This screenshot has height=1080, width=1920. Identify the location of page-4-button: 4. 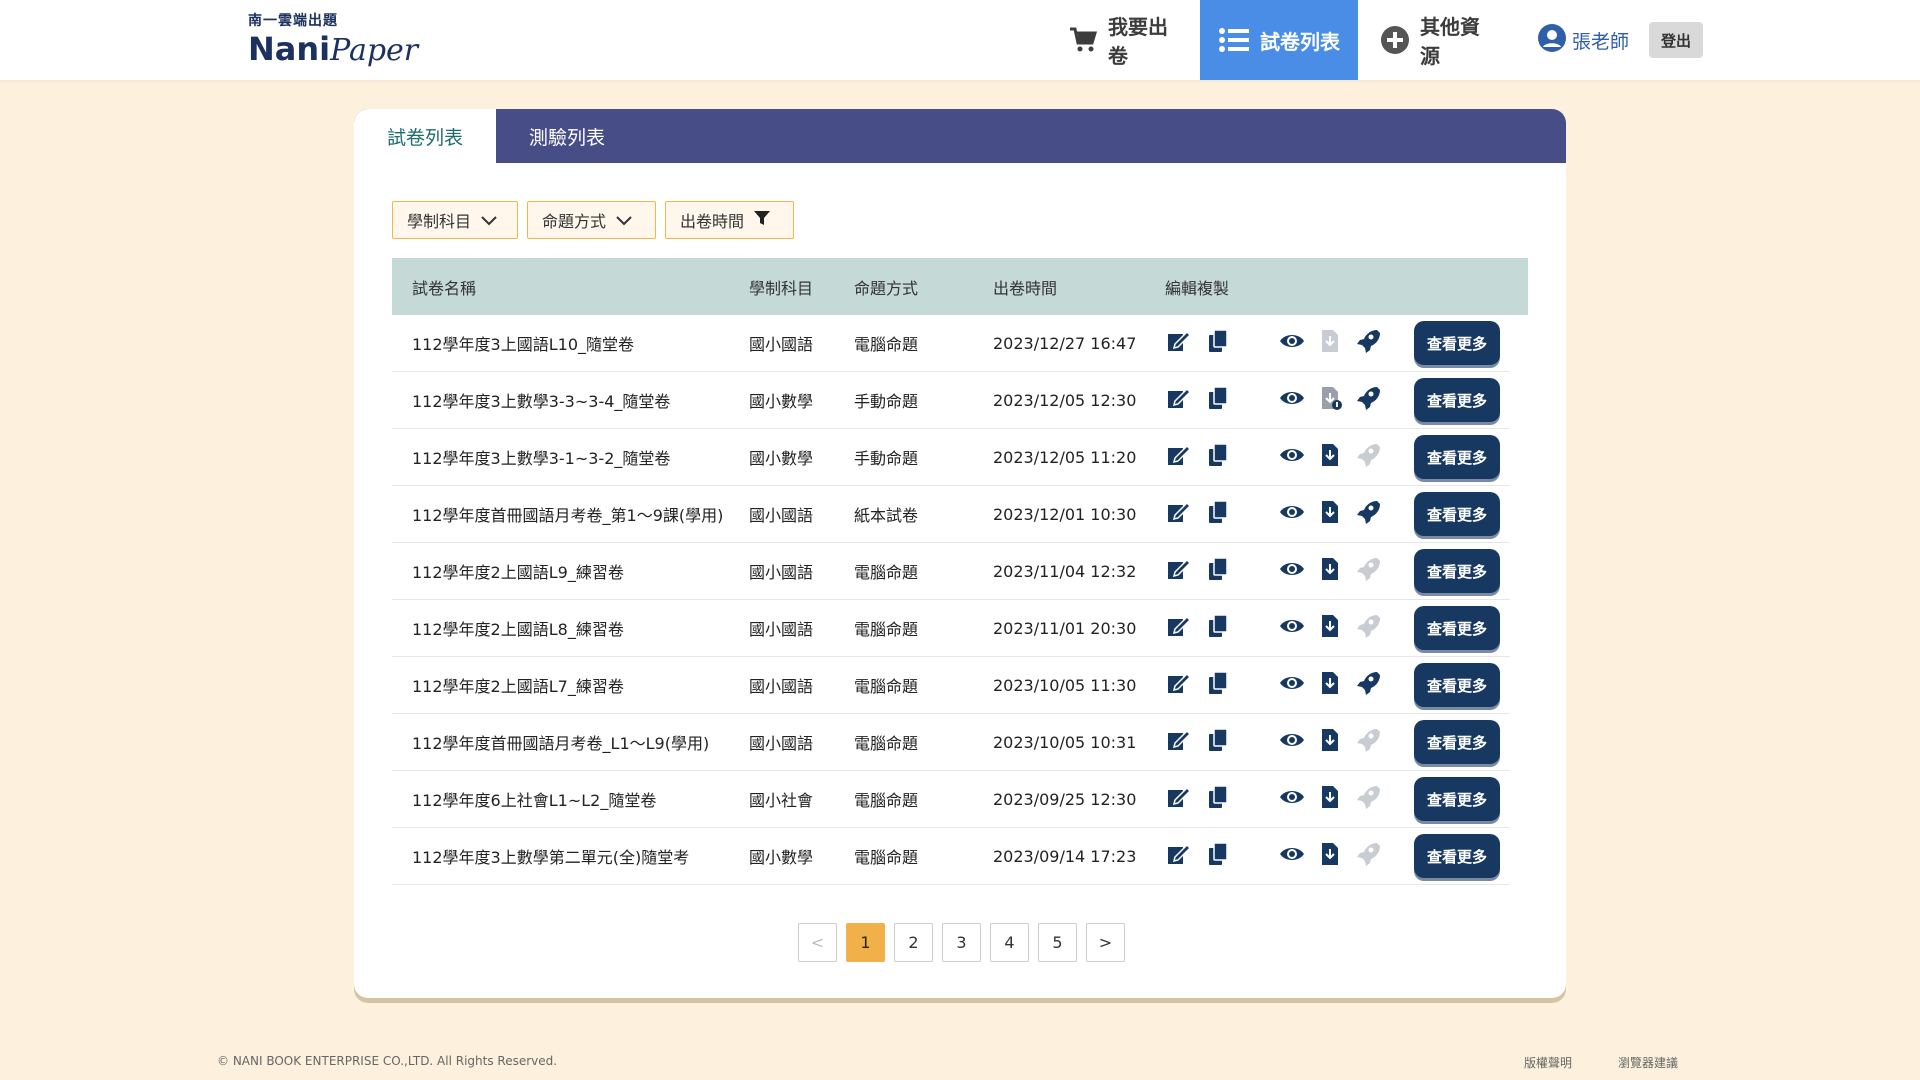
(1009, 942).